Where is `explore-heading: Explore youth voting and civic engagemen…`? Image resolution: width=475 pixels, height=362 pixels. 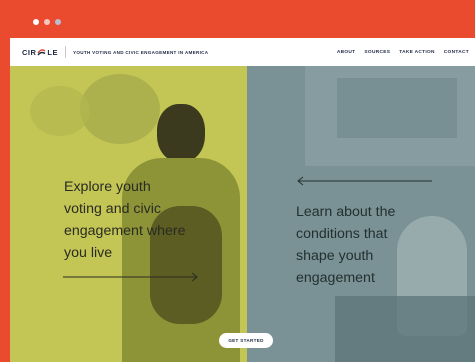 explore-heading: Explore youth voting and civic engagemen… is located at coordinates (124, 220).